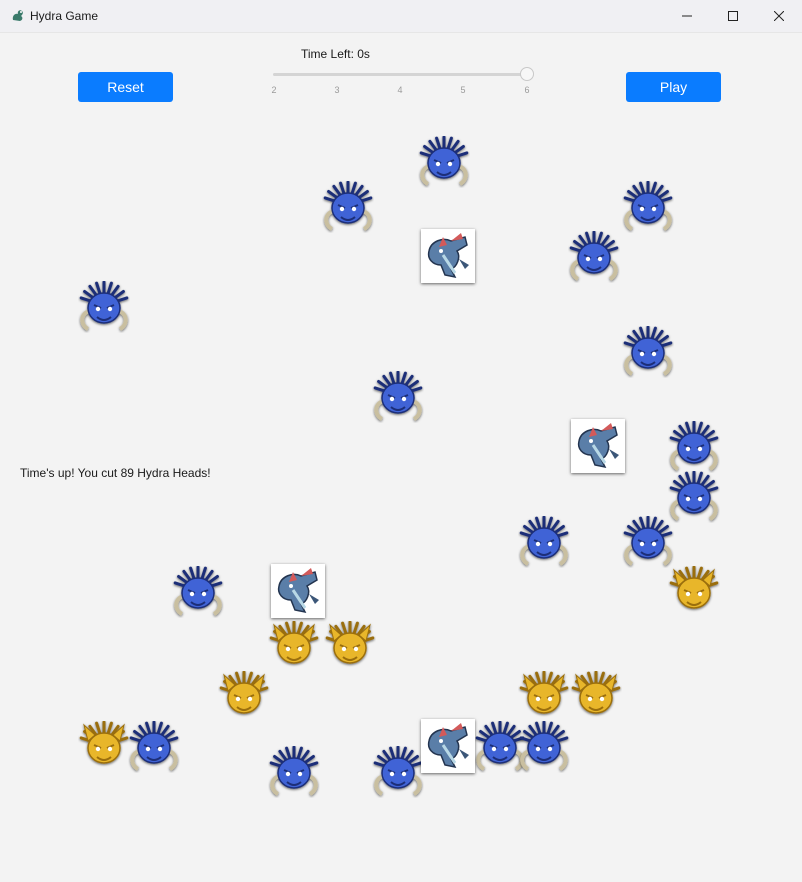  I want to click on minimize-icon, so click(687, 16).